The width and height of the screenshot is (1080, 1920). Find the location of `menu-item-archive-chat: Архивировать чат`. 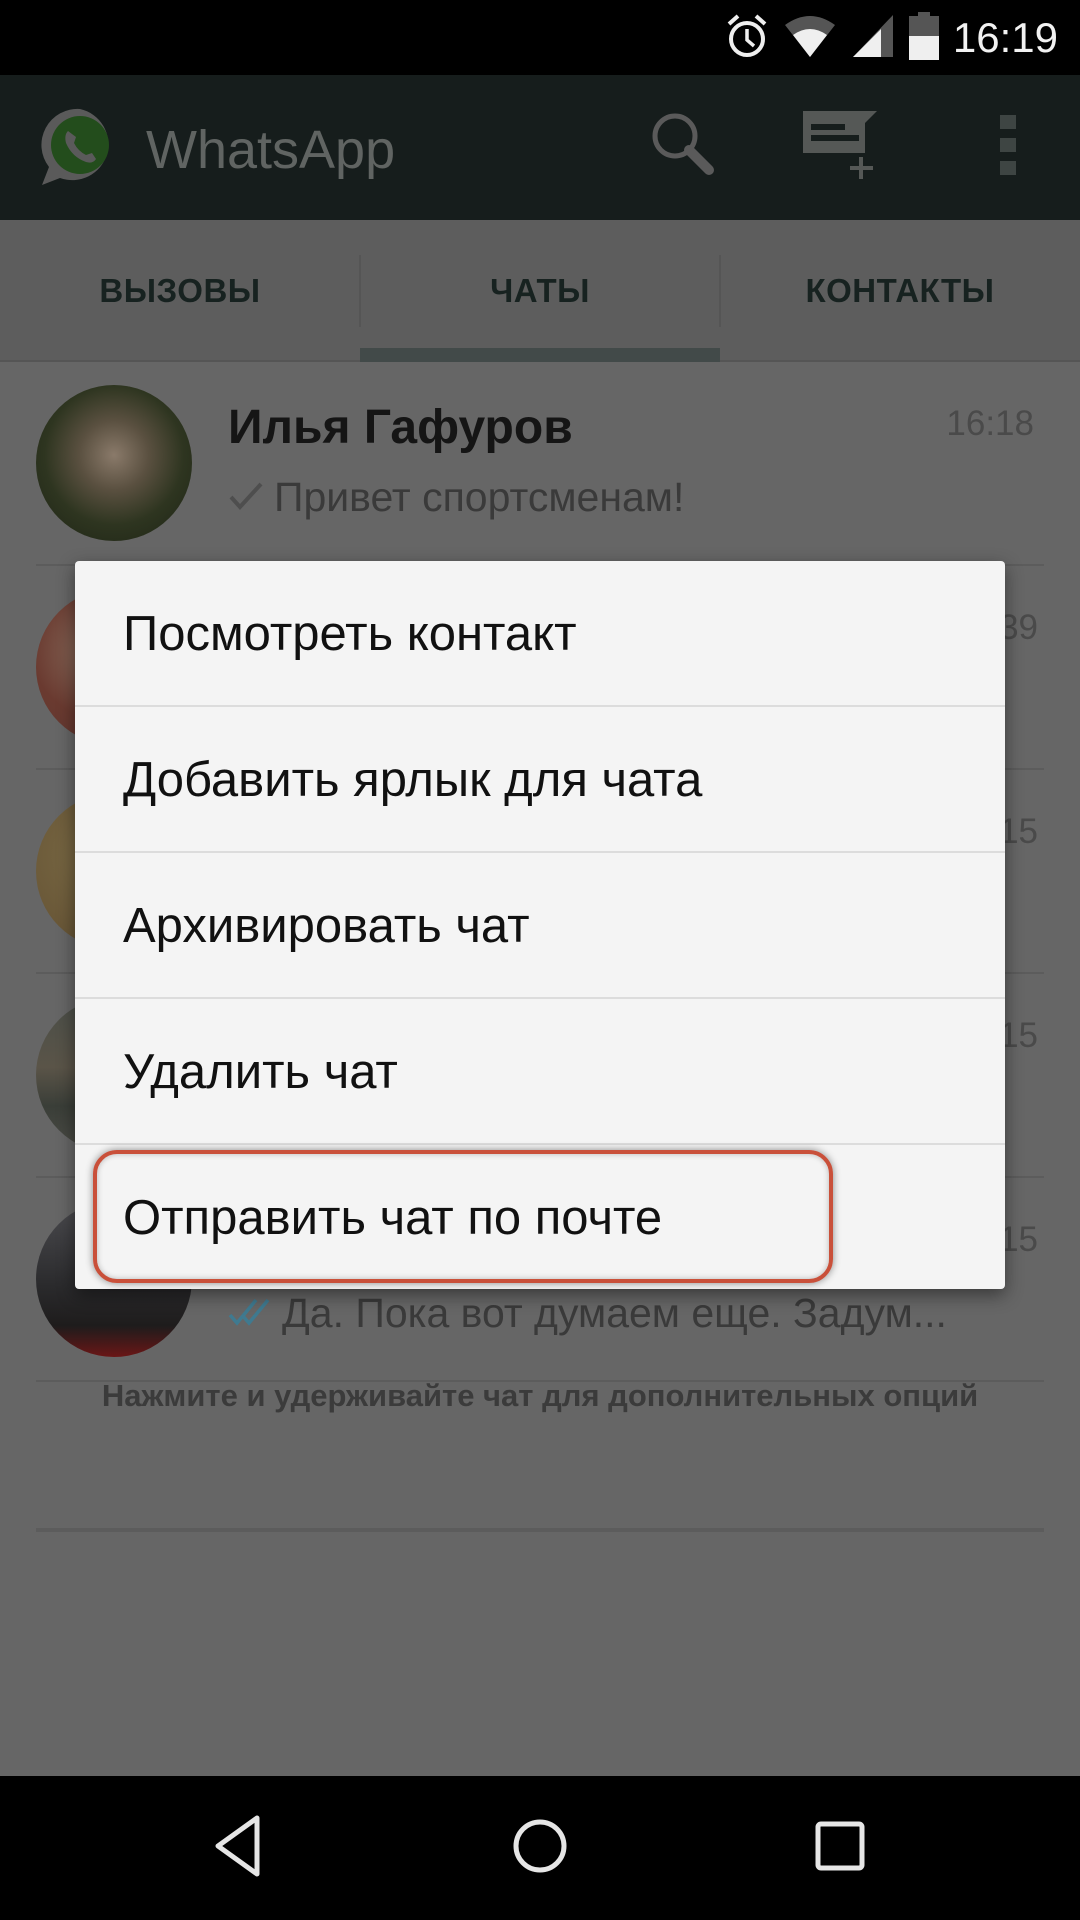

menu-item-archive-chat: Архивировать чат is located at coordinates (540, 925).